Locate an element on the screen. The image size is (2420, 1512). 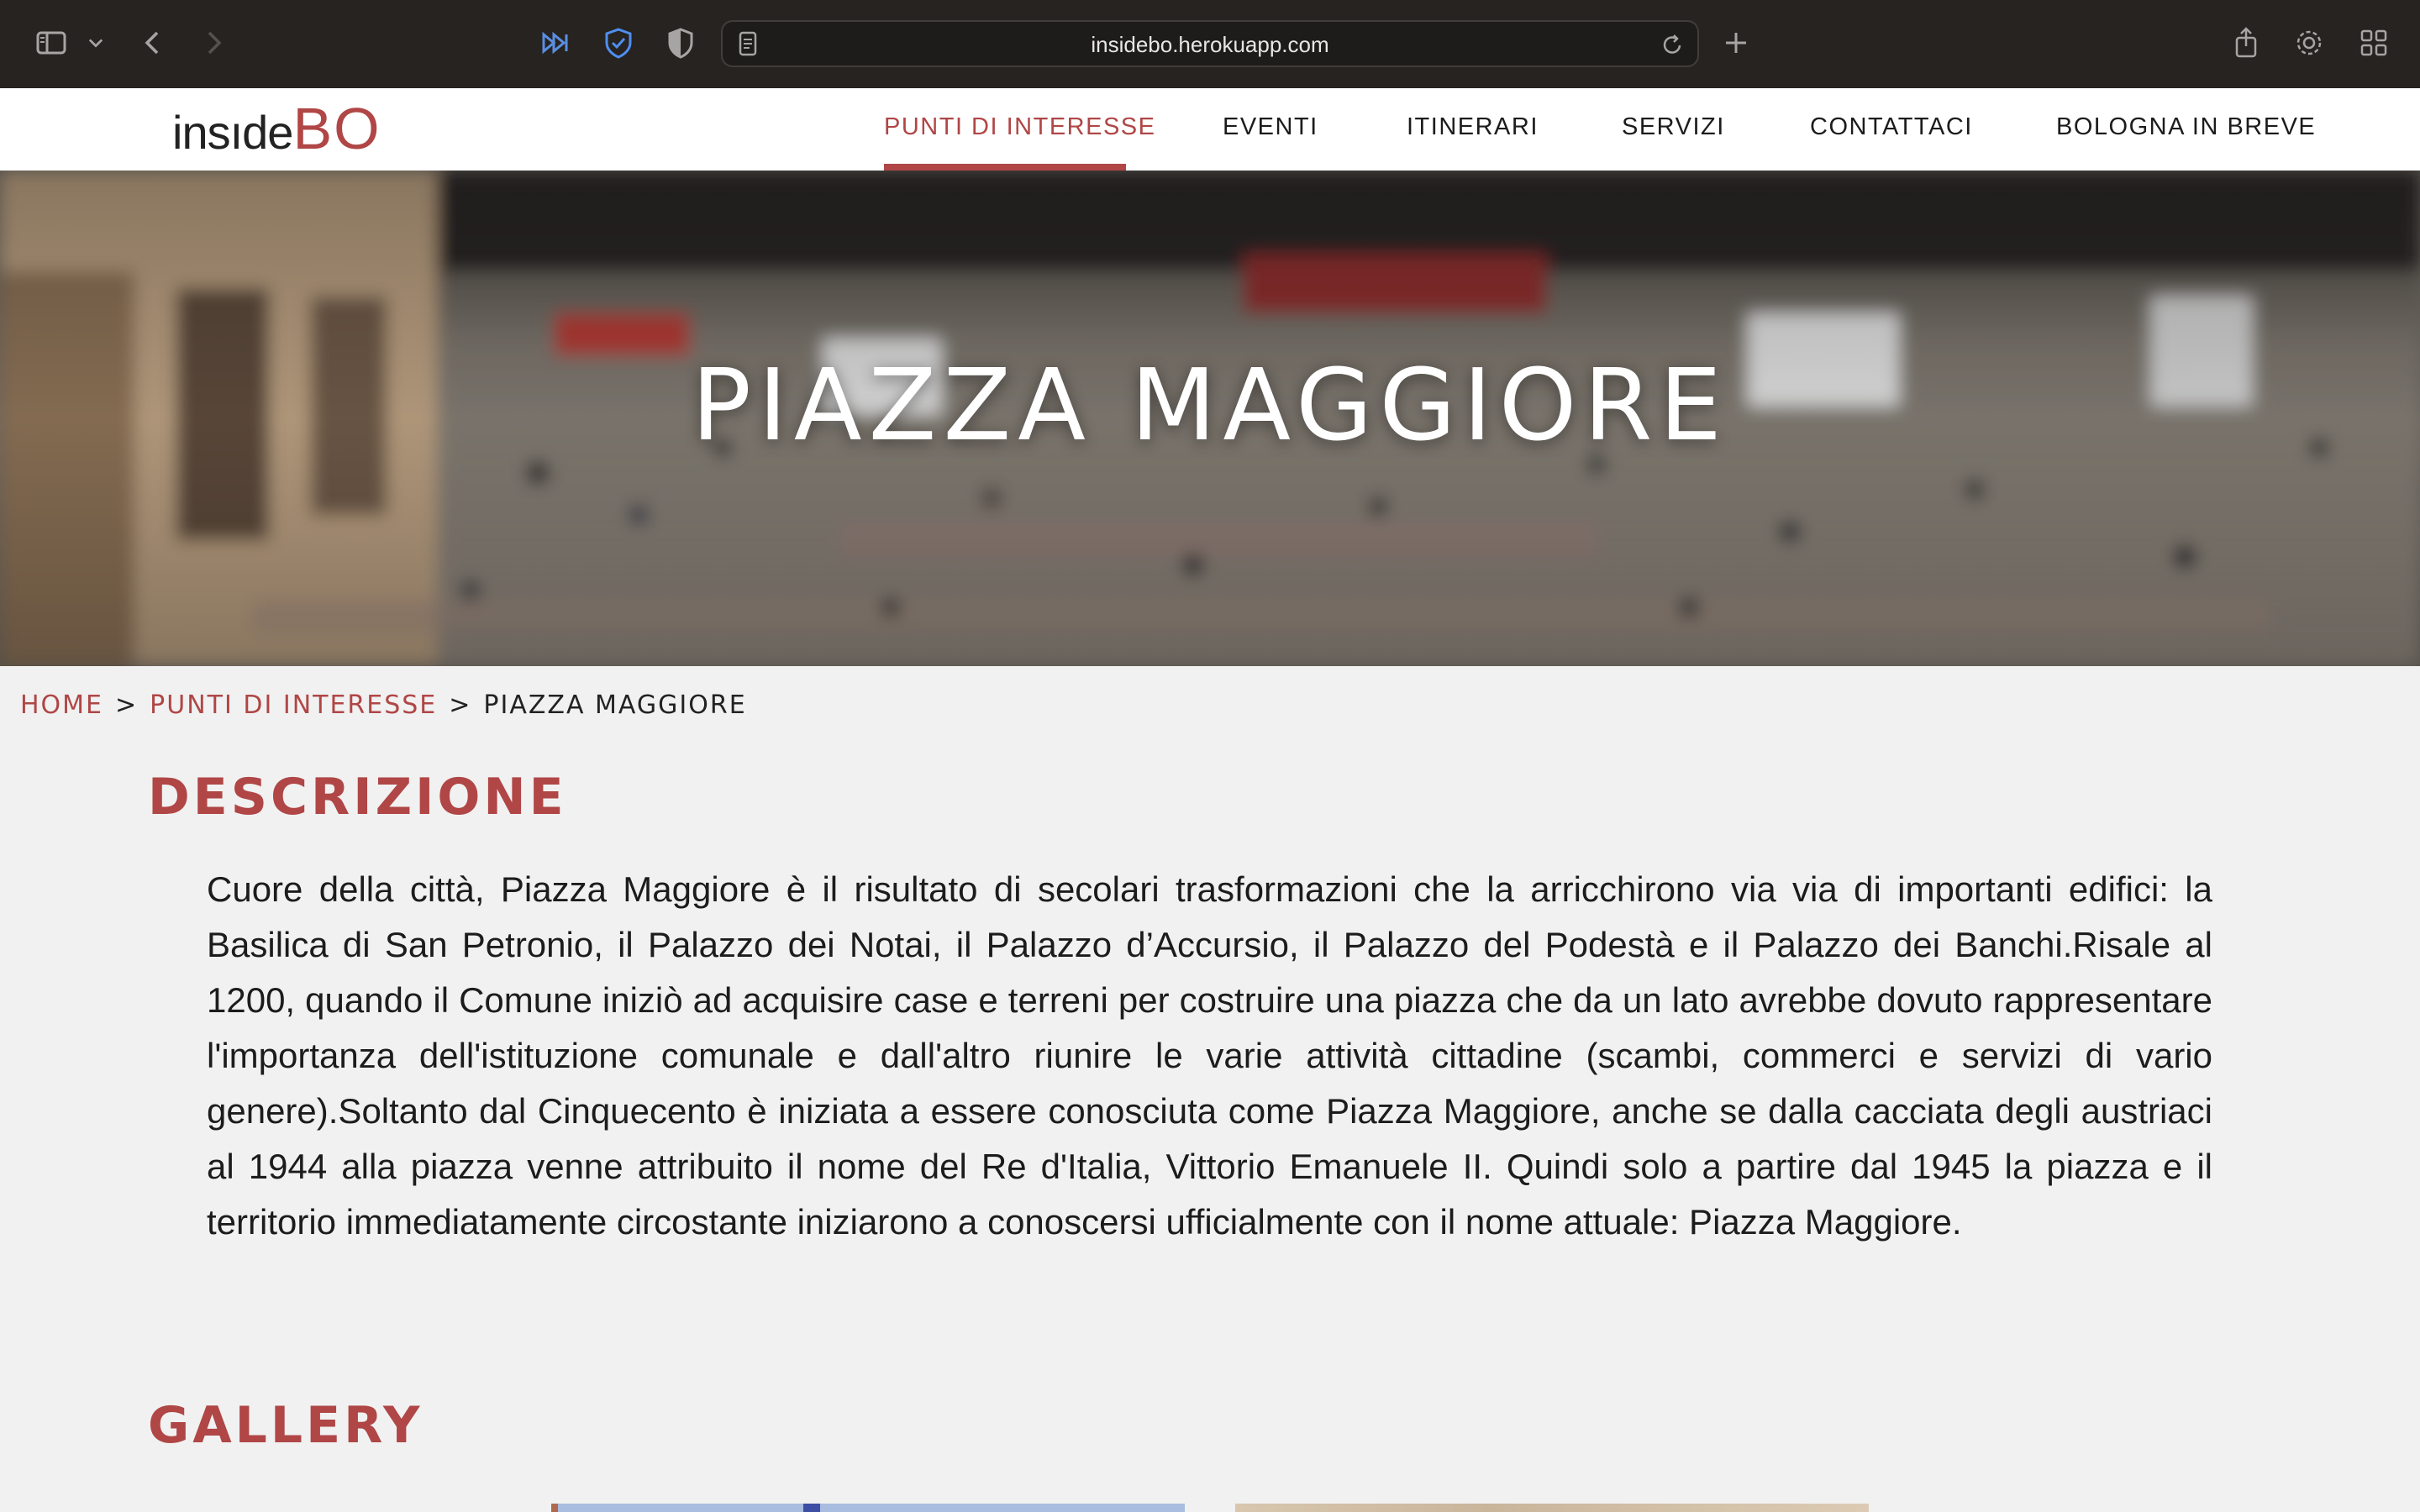
reload-icon is located at coordinates (1672, 45).